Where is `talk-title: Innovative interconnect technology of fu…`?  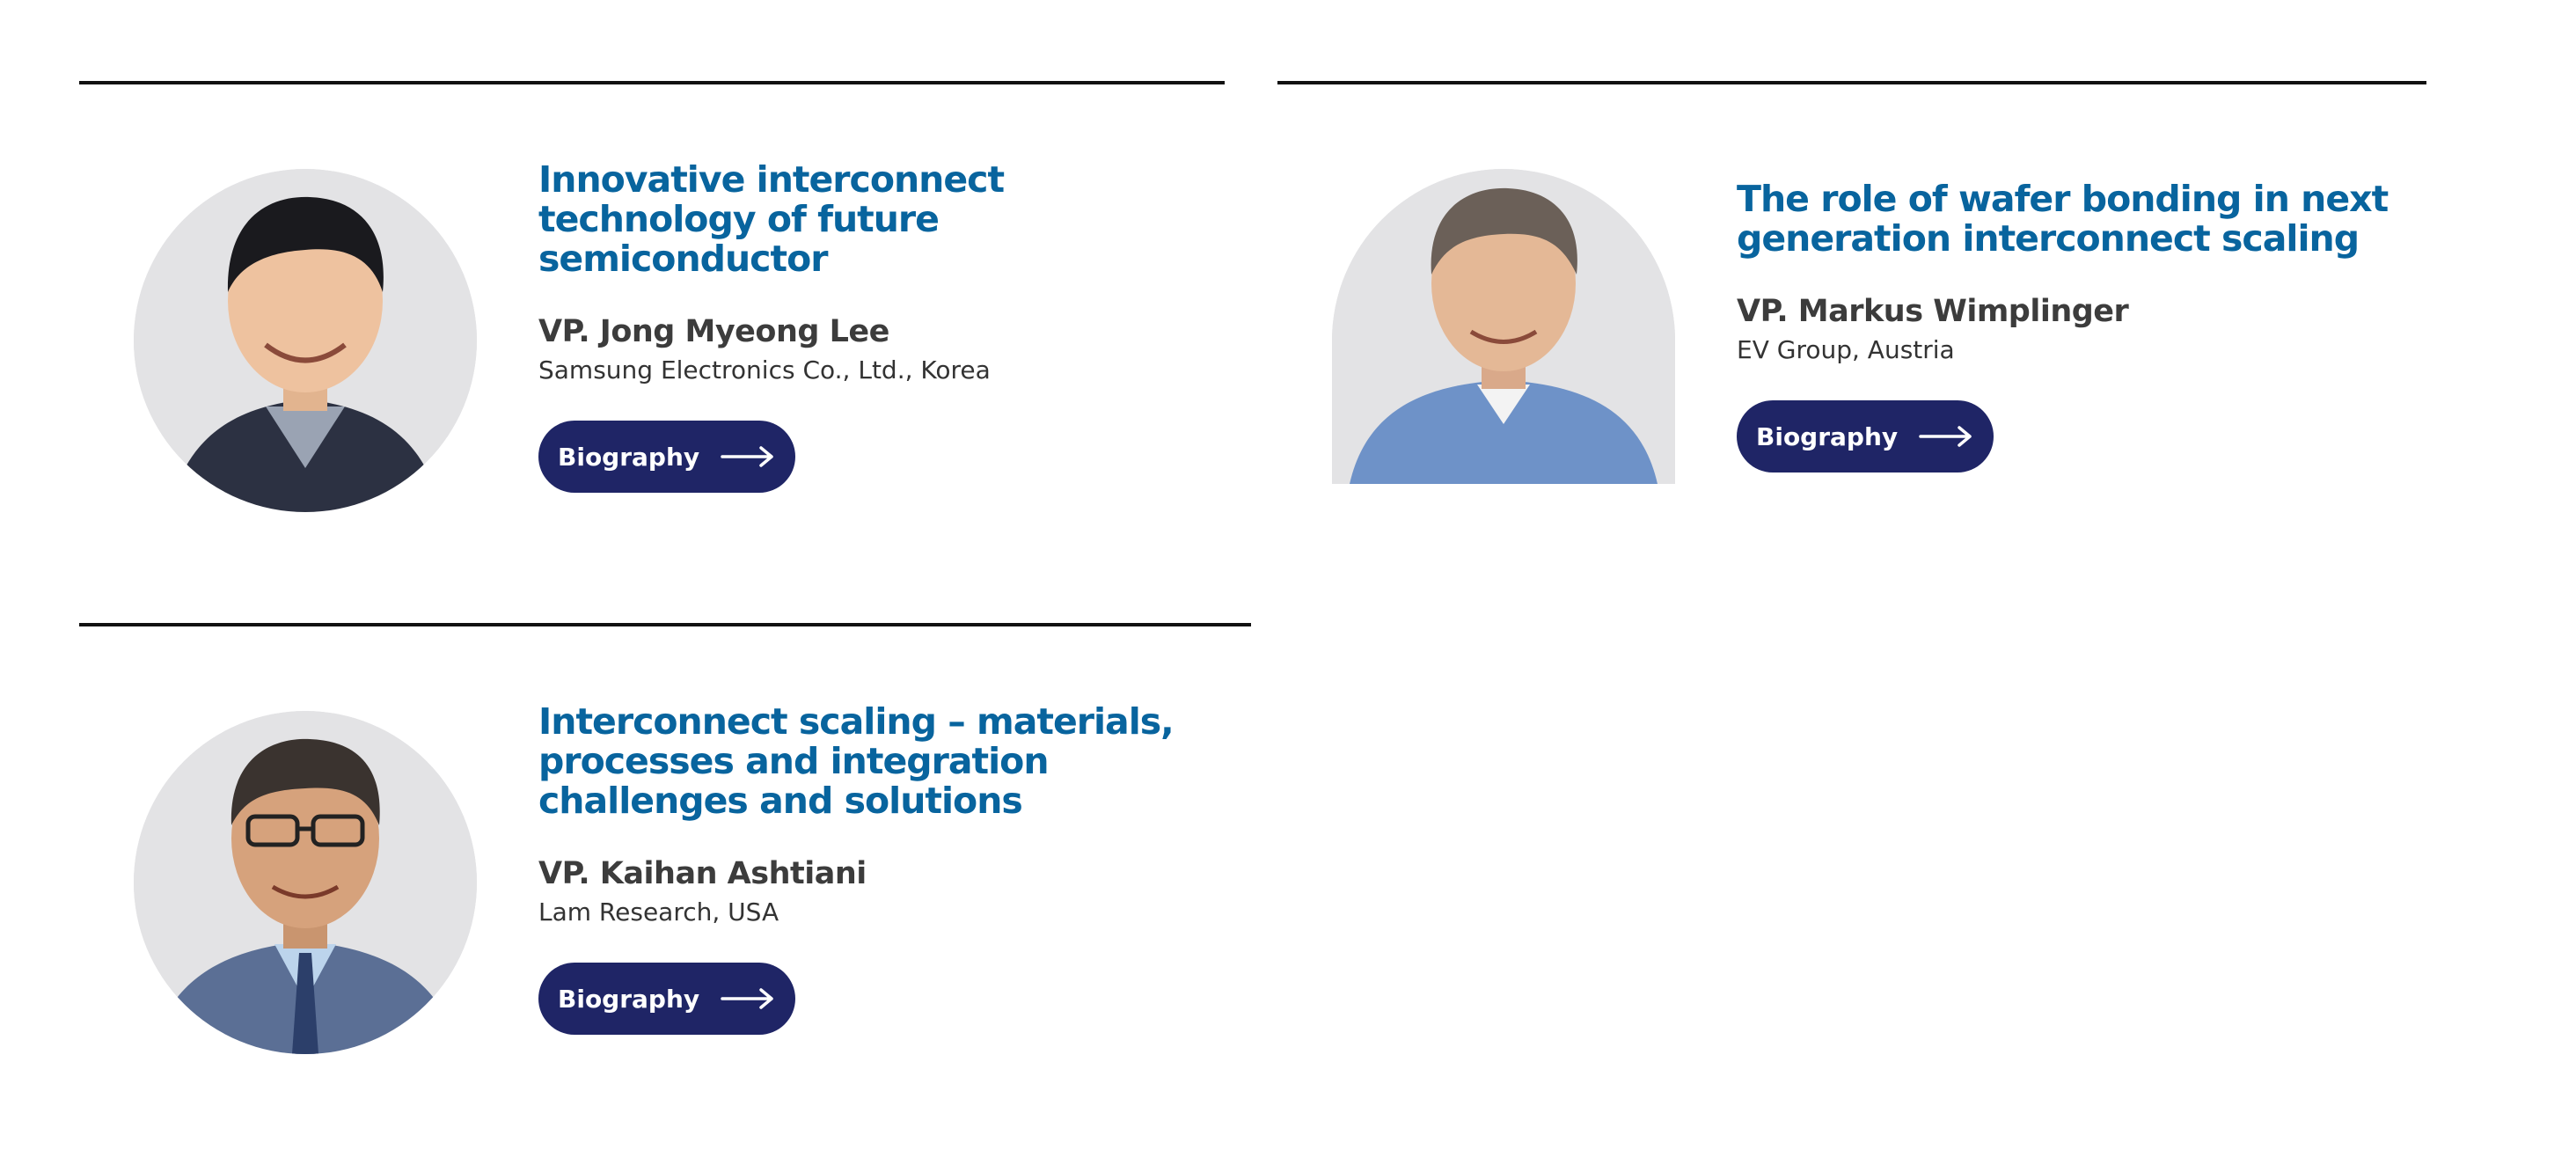
talk-title: Innovative interconnect technology of fu… is located at coordinates (771, 219).